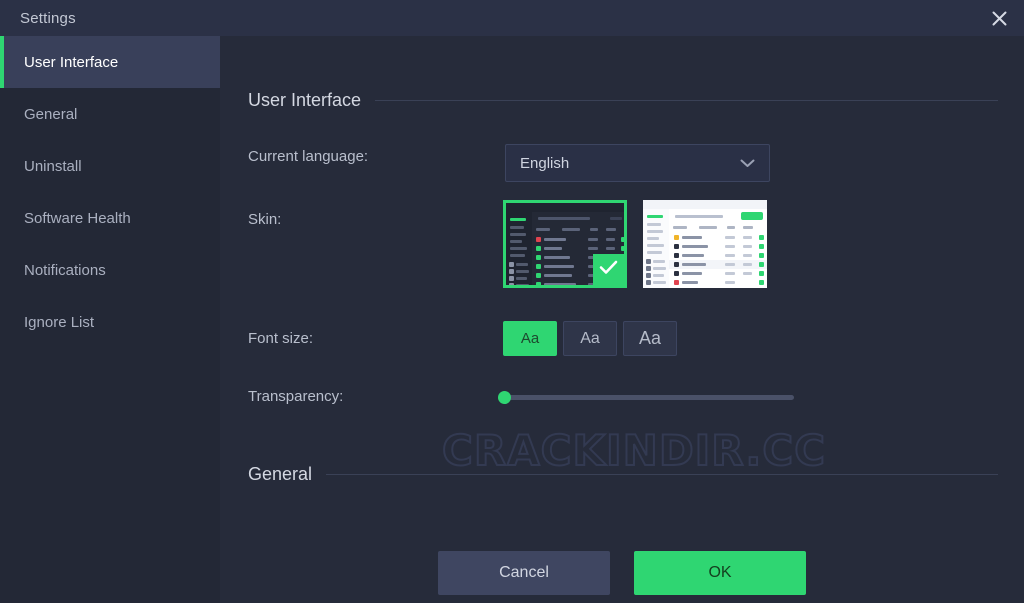 This screenshot has width=1024, height=603. I want to click on language-label: Current language:, so click(308, 156).